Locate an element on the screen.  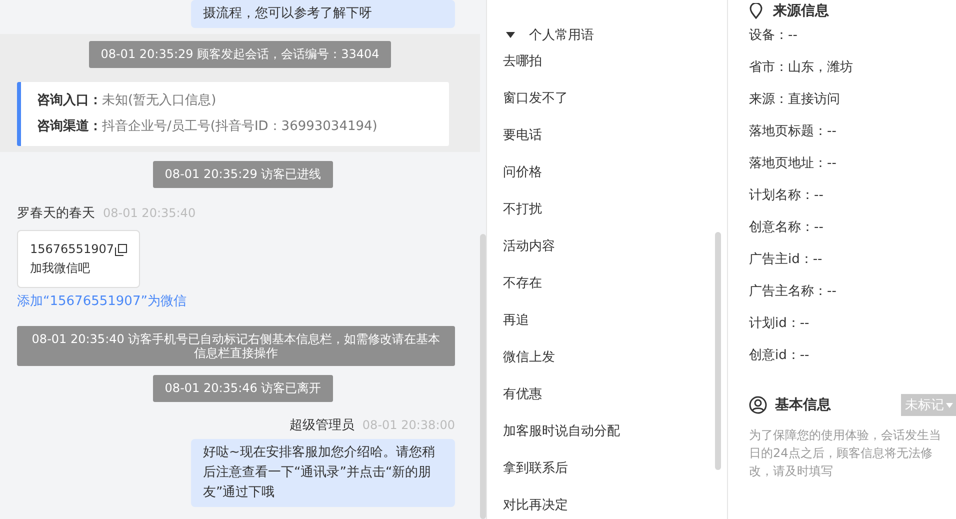
field-value: 未知(暂无入口信息) is located at coordinates (159, 100).